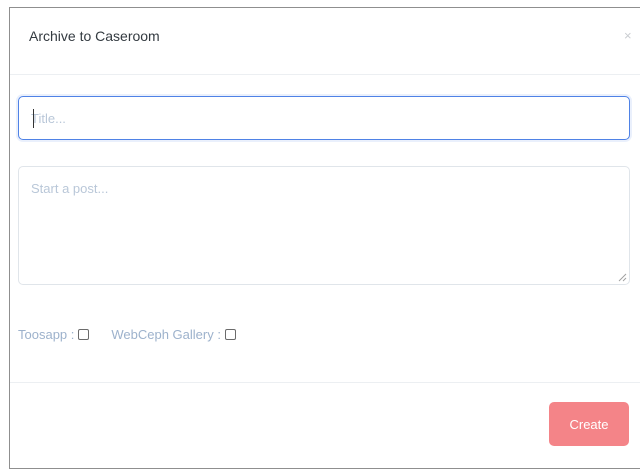 Image resolution: width=640 pixels, height=471 pixels. I want to click on toosapp-checkbox, so click(84, 334).